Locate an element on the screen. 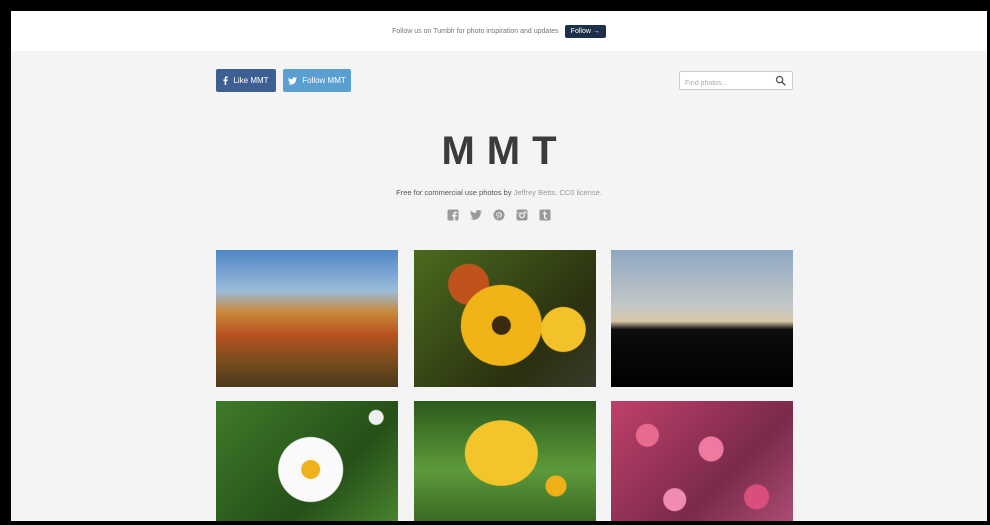  tumblr-follow-button: Follow → is located at coordinates (585, 31).